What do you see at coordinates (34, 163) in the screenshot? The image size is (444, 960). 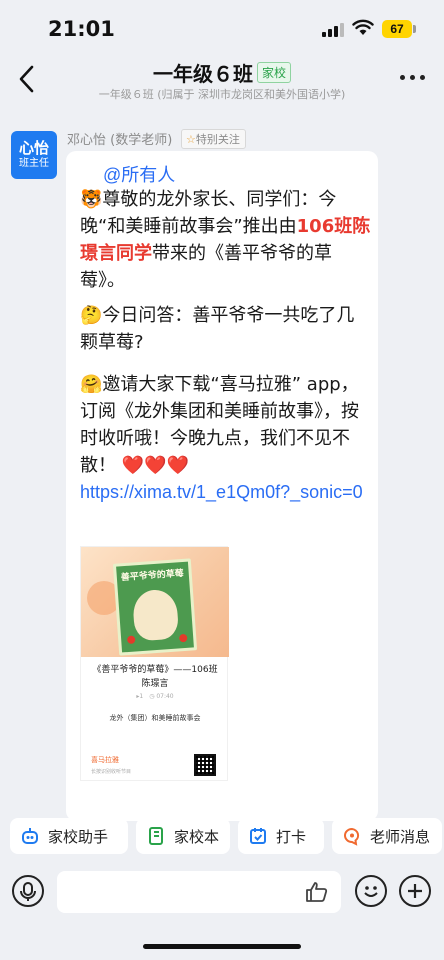 I see `avatar-role: 班主任` at bounding box center [34, 163].